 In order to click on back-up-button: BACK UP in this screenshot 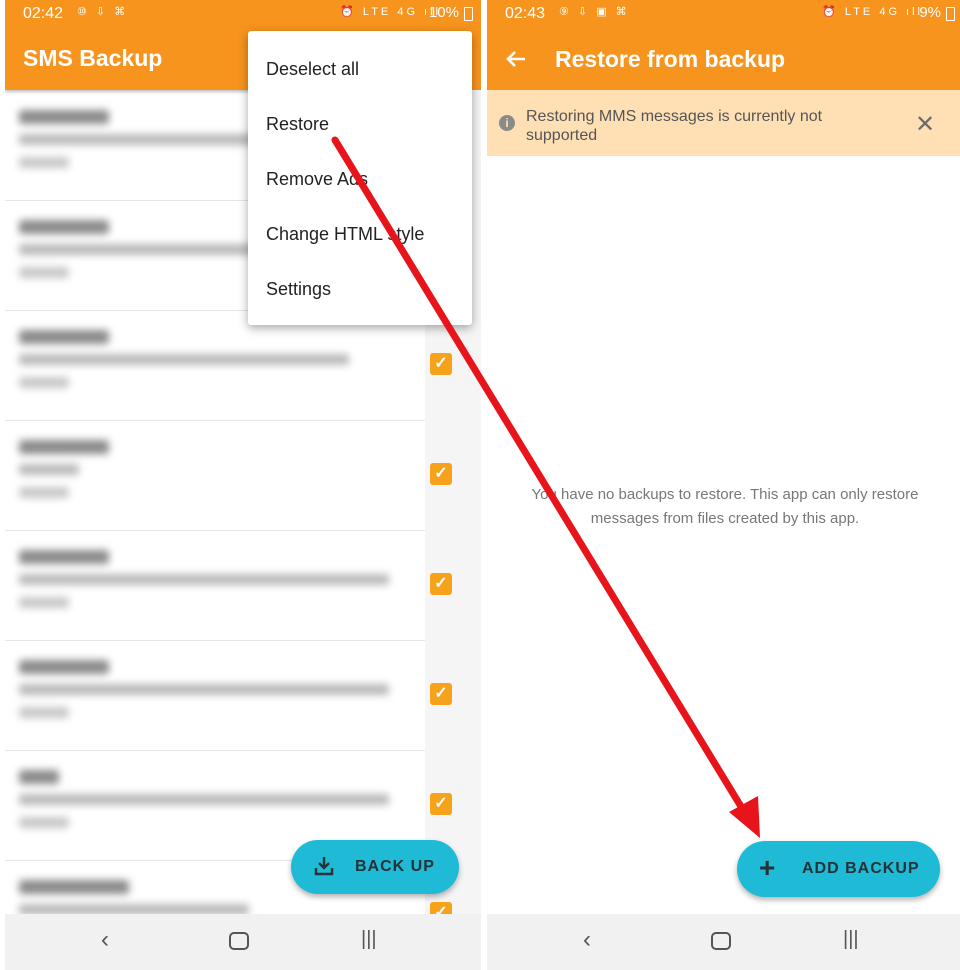, I will do `click(375, 867)`.